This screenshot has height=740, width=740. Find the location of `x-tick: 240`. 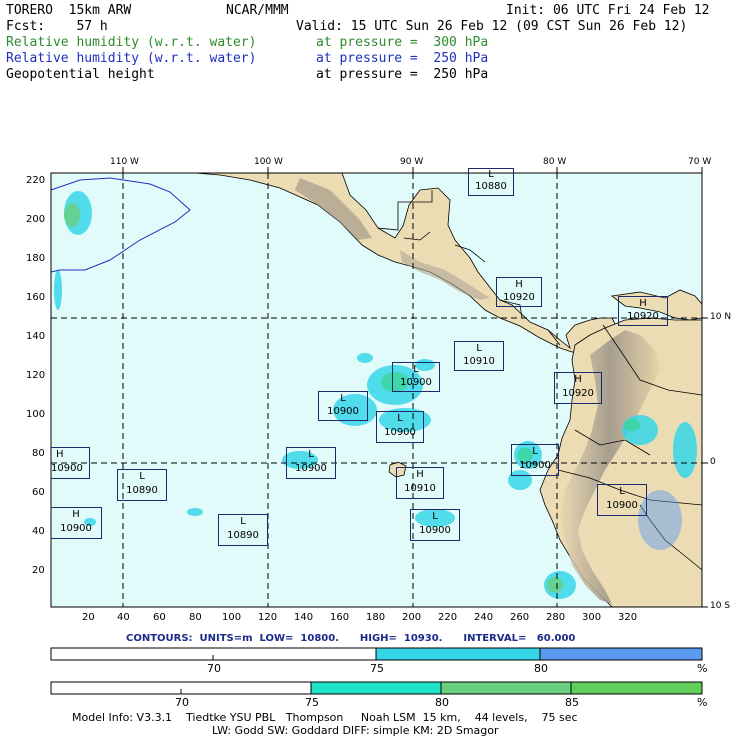

x-tick: 240 is located at coordinates (484, 617).